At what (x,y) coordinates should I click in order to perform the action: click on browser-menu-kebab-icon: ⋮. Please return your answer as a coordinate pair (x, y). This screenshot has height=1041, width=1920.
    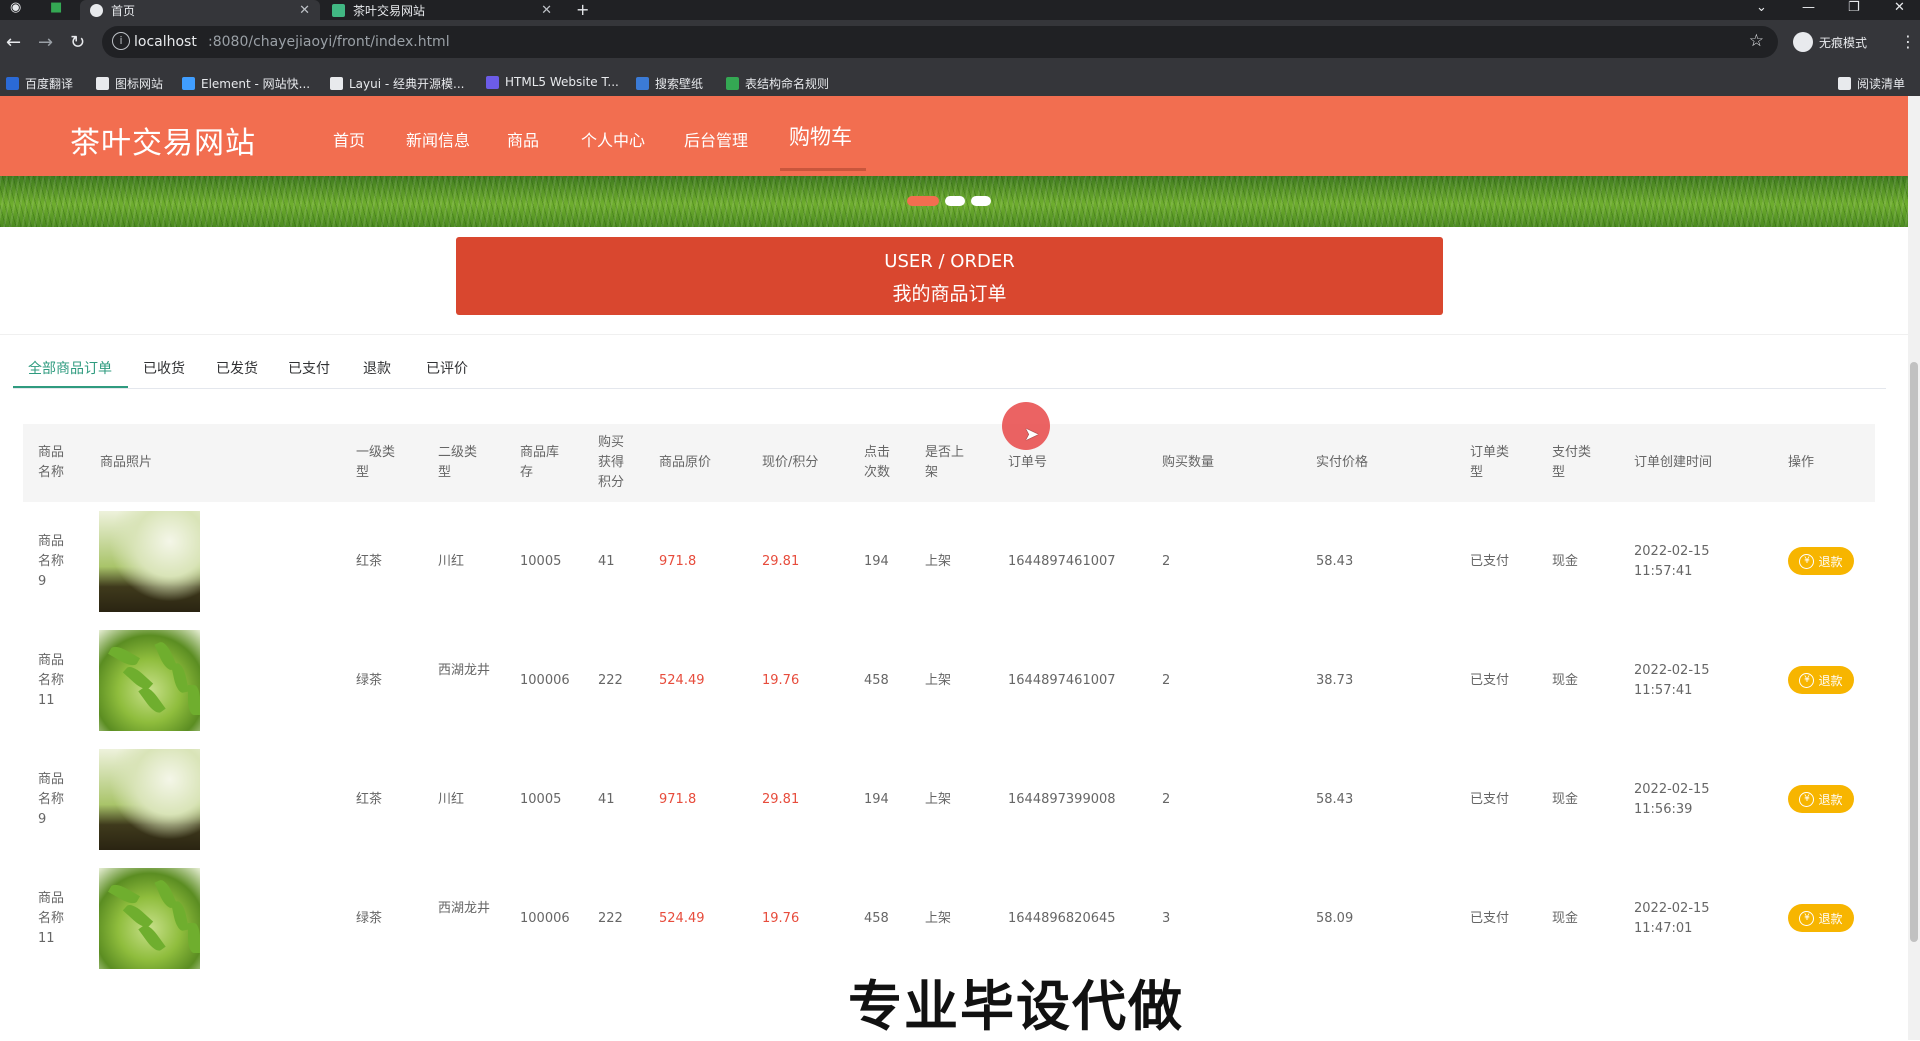
    Looking at the image, I should click on (1908, 41).